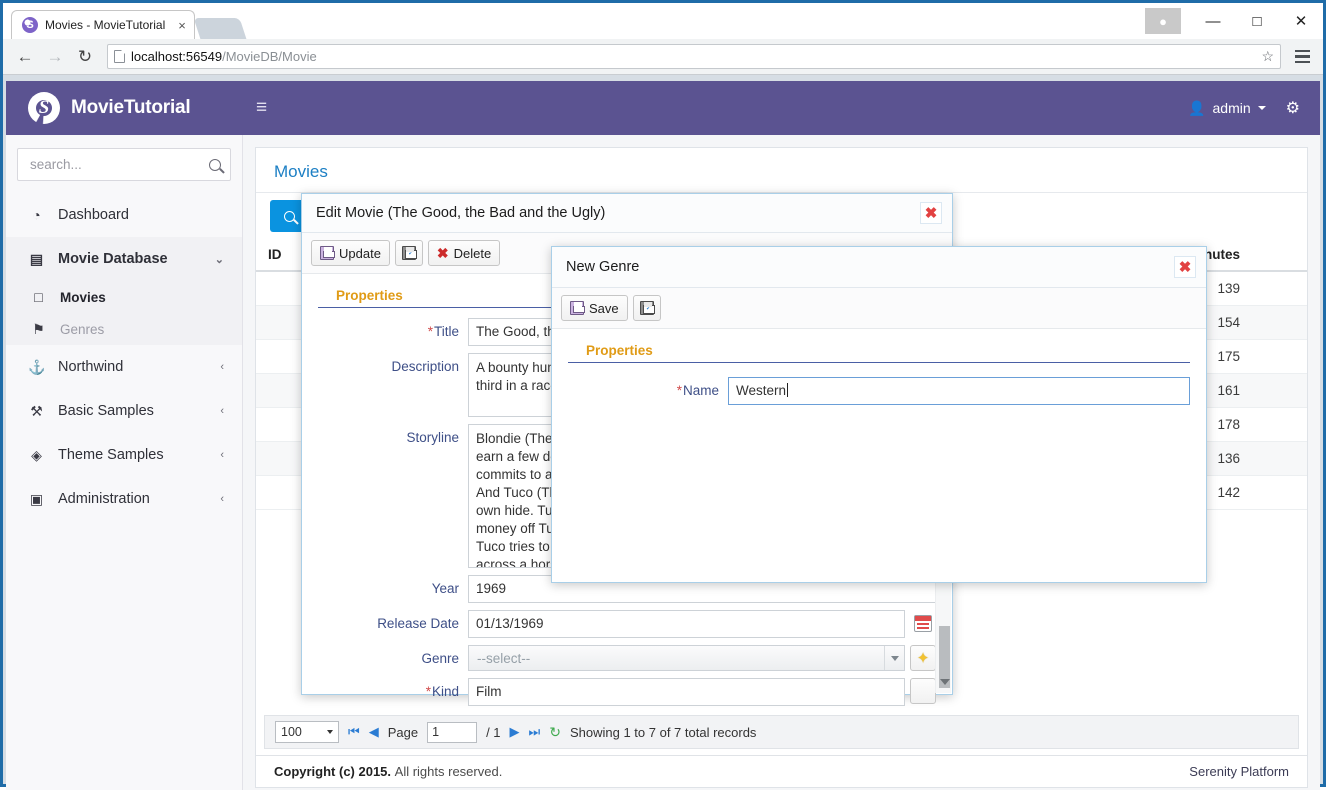  I want to click on minimize-button: —, so click(1213, 21).